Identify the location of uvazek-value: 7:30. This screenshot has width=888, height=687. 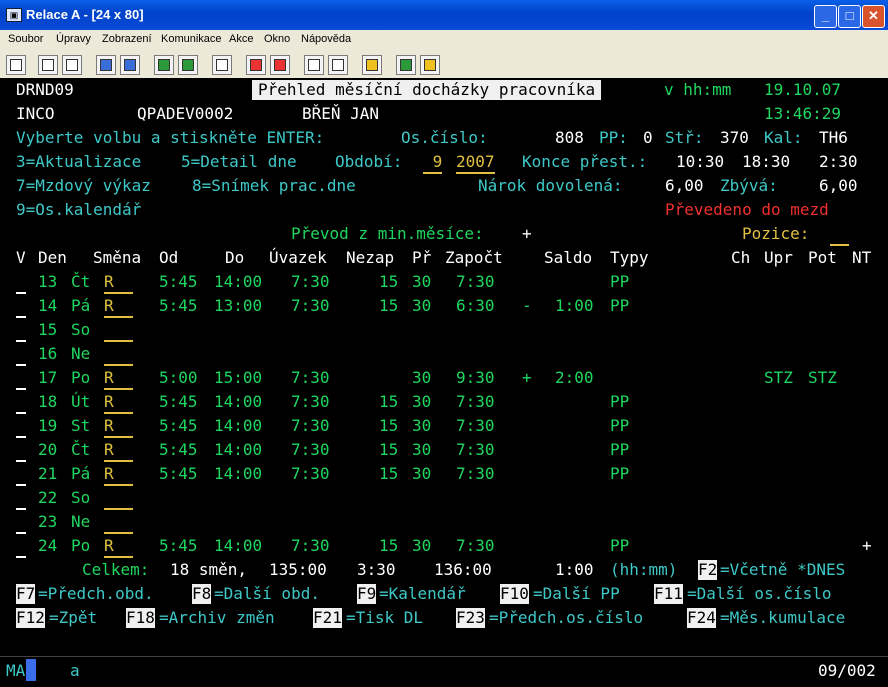
(310, 473).